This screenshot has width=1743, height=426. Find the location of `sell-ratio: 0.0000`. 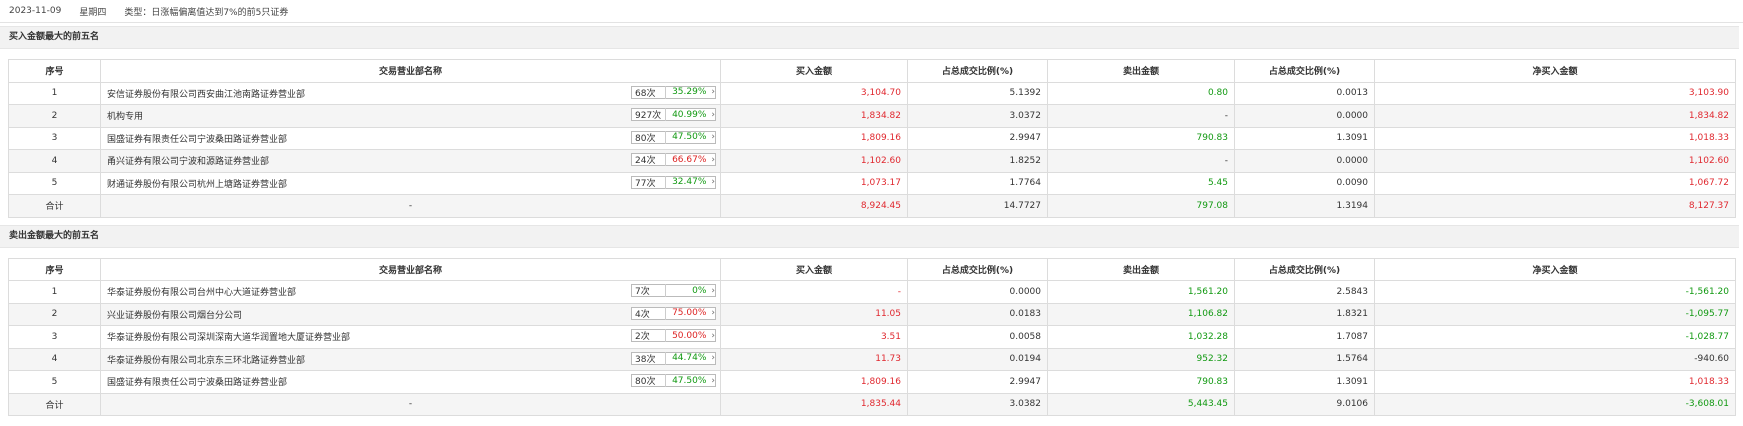

sell-ratio: 0.0000 is located at coordinates (1304, 116).